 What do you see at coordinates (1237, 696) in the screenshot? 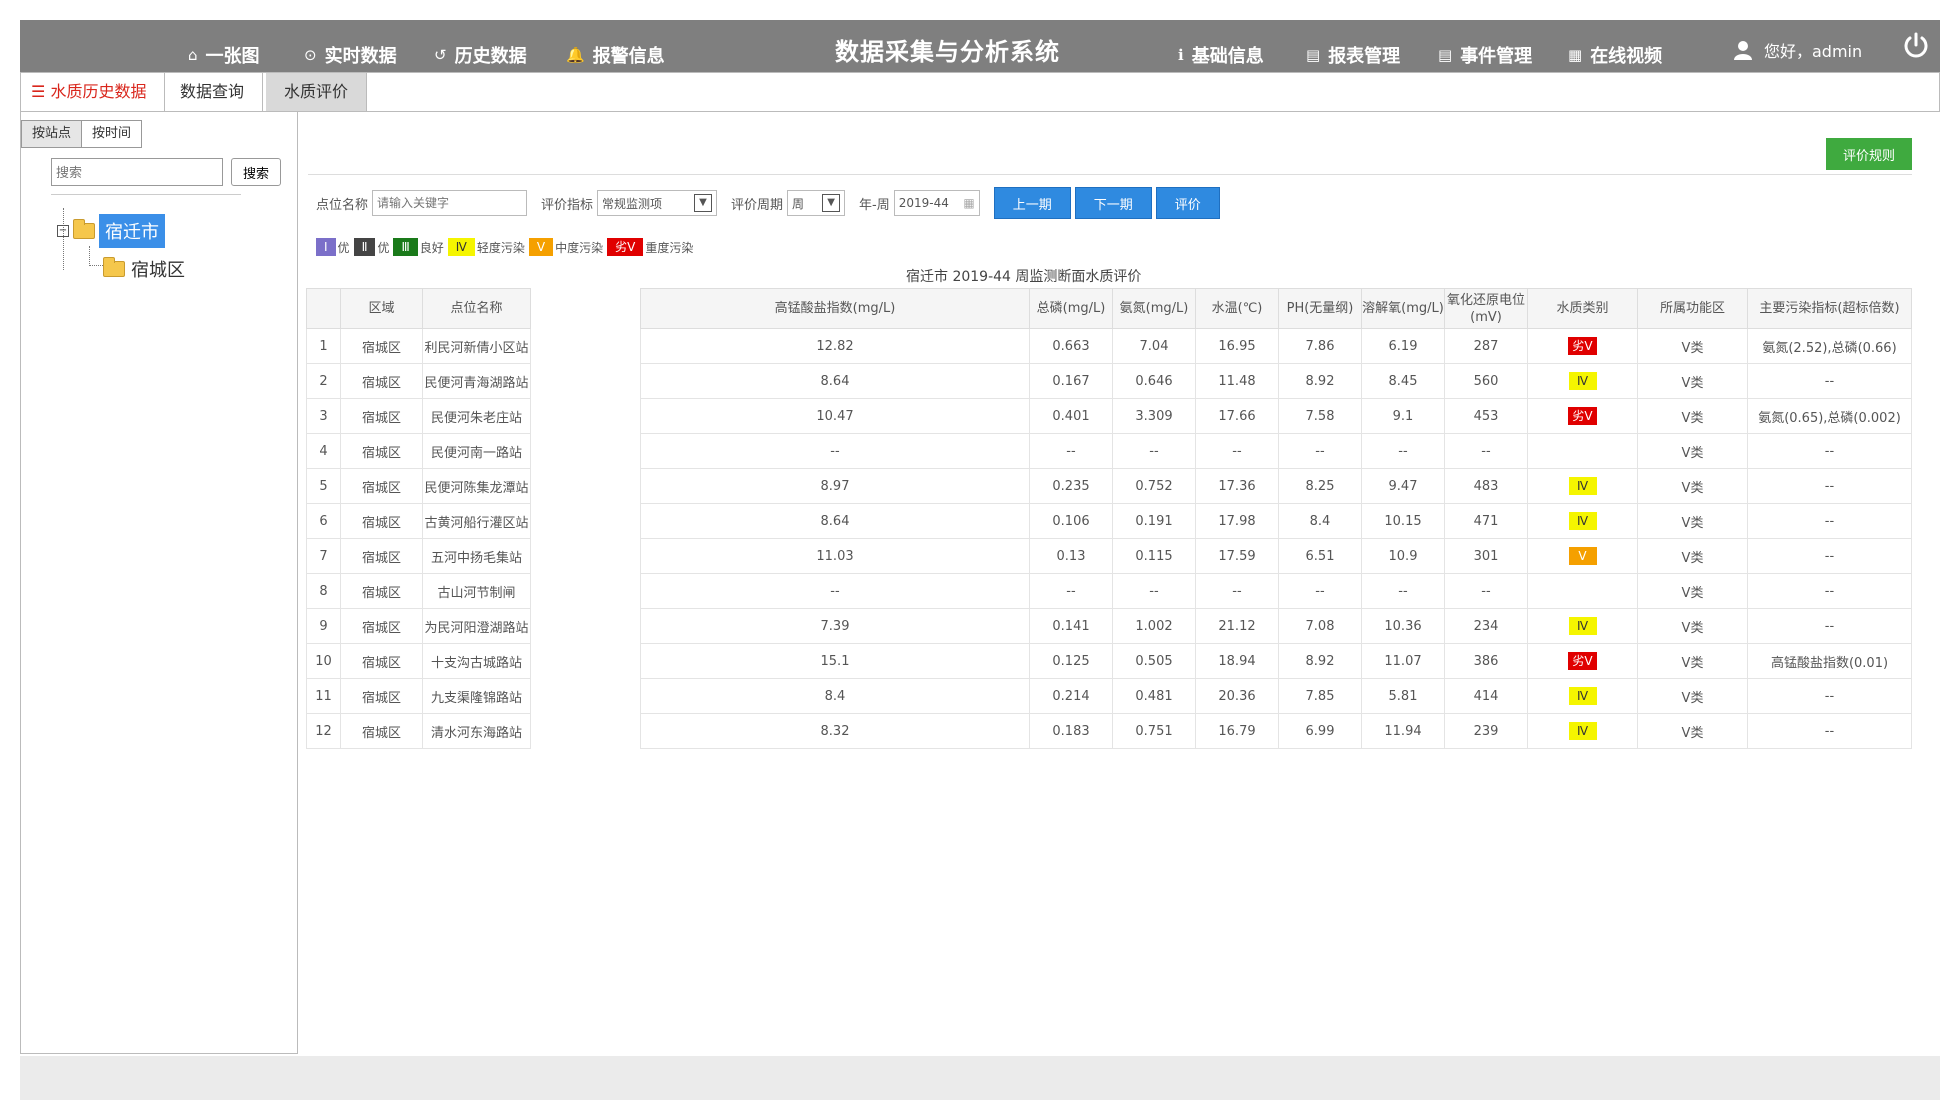
I see `table-cell: 20.36` at bounding box center [1237, 696].